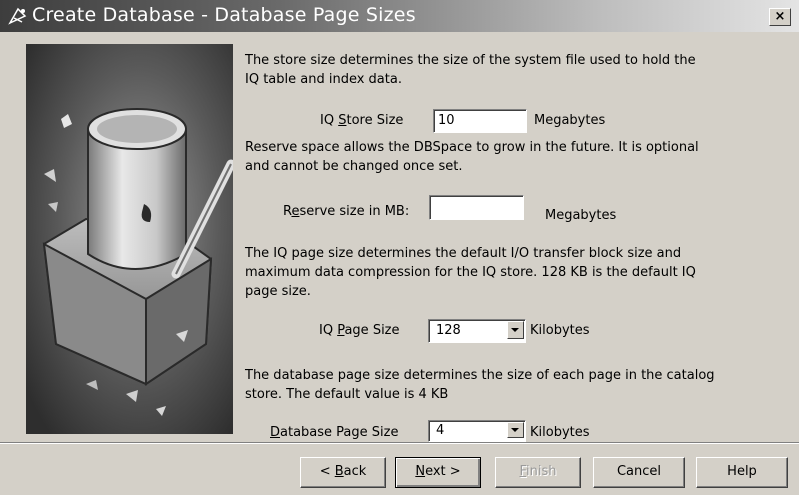 The width and height of the screenshot is (799, 495). I want to click on db-page-size-label: Database Page Size, so click(334, 432).